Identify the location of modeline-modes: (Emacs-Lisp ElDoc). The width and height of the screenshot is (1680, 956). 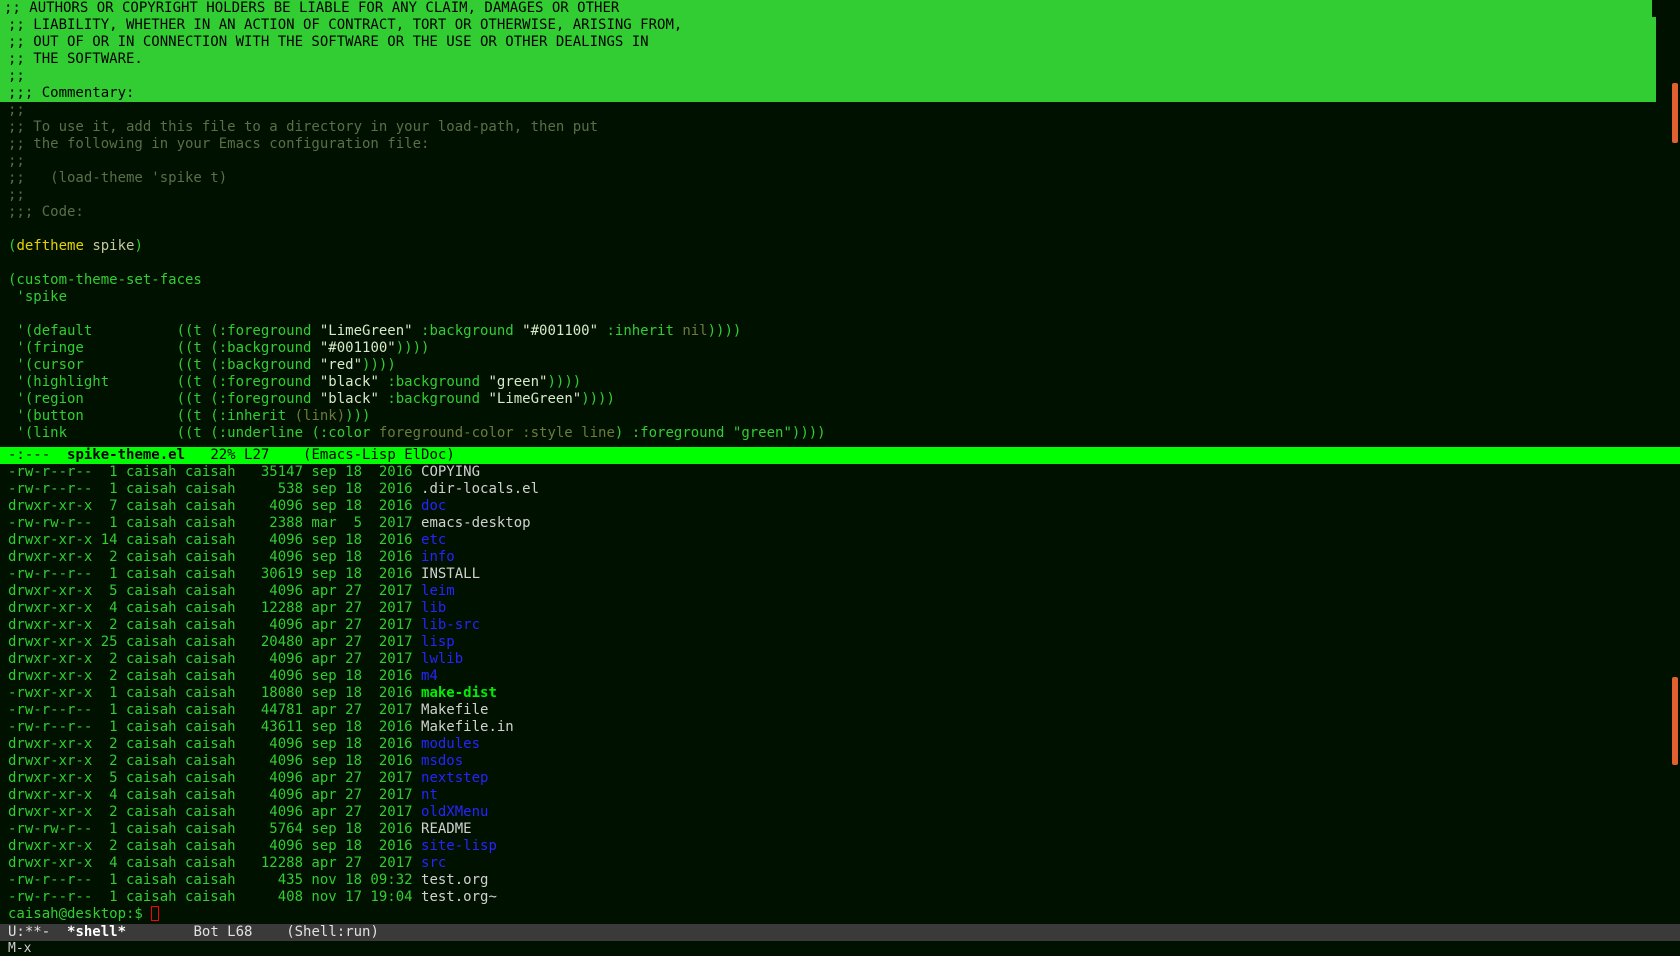
(379, 455).